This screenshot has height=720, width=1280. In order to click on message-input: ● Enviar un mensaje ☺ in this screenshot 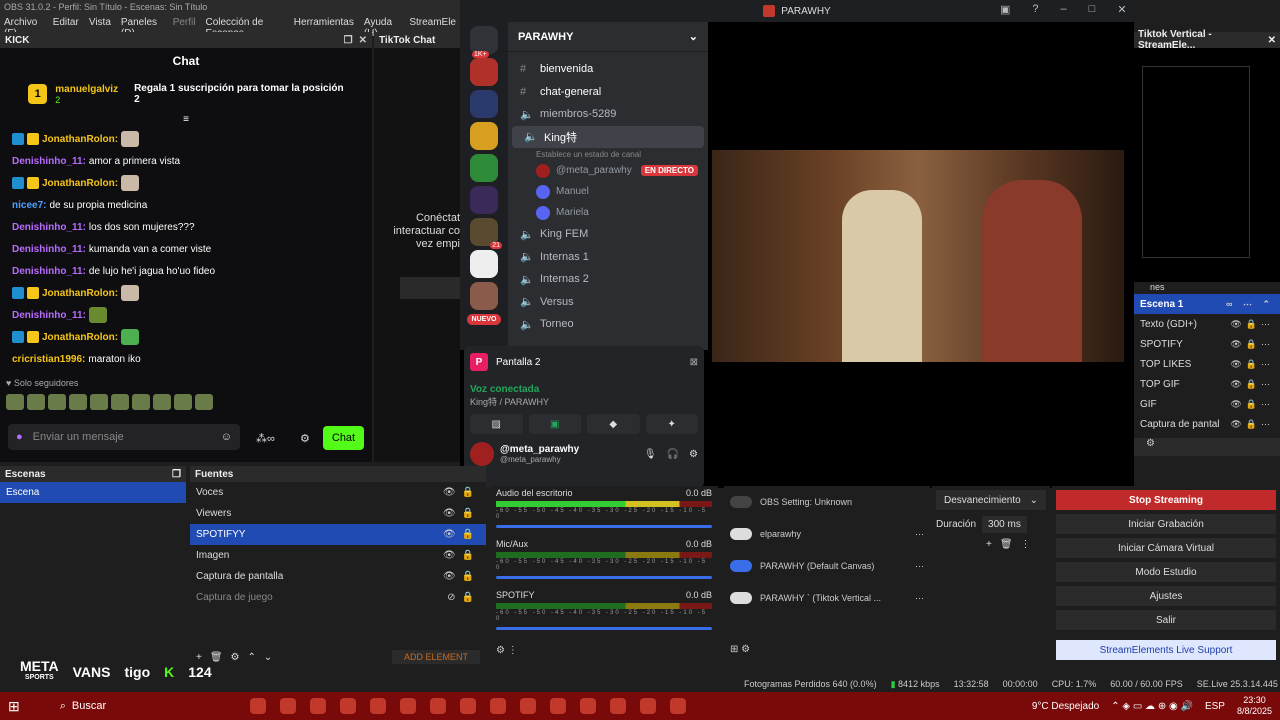, I will do `click(124, 437)`.